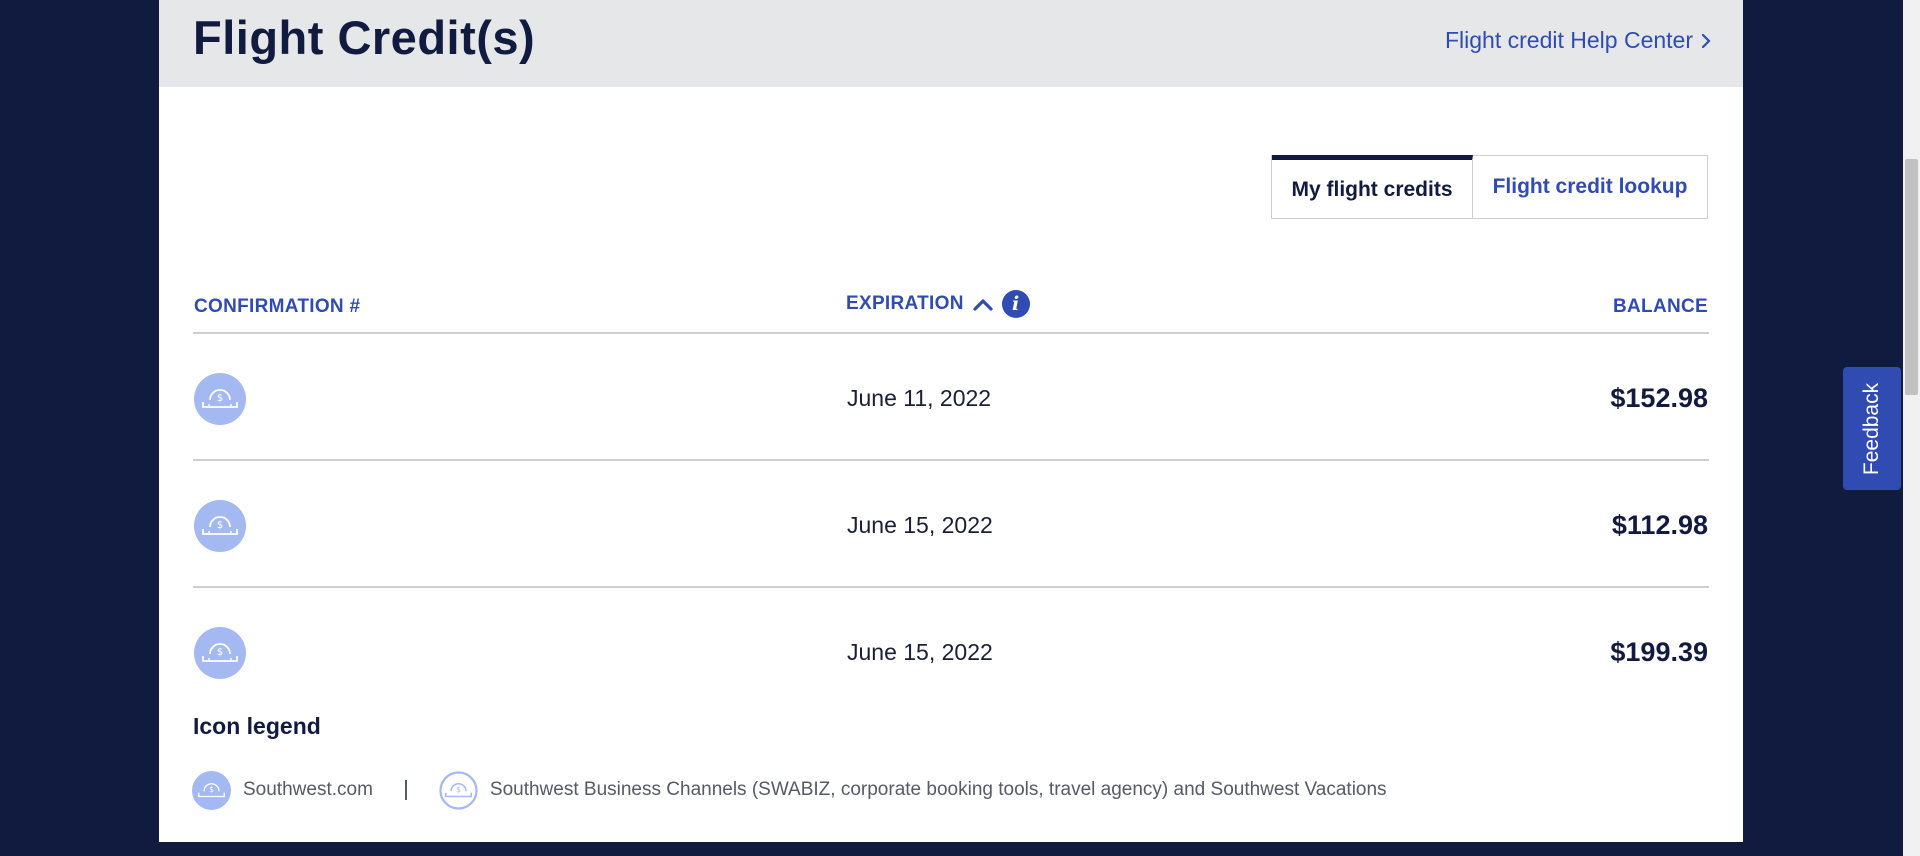  I want to click on tab-flight-credit-lookup: Flight credit lookup, so click(1590, 187).